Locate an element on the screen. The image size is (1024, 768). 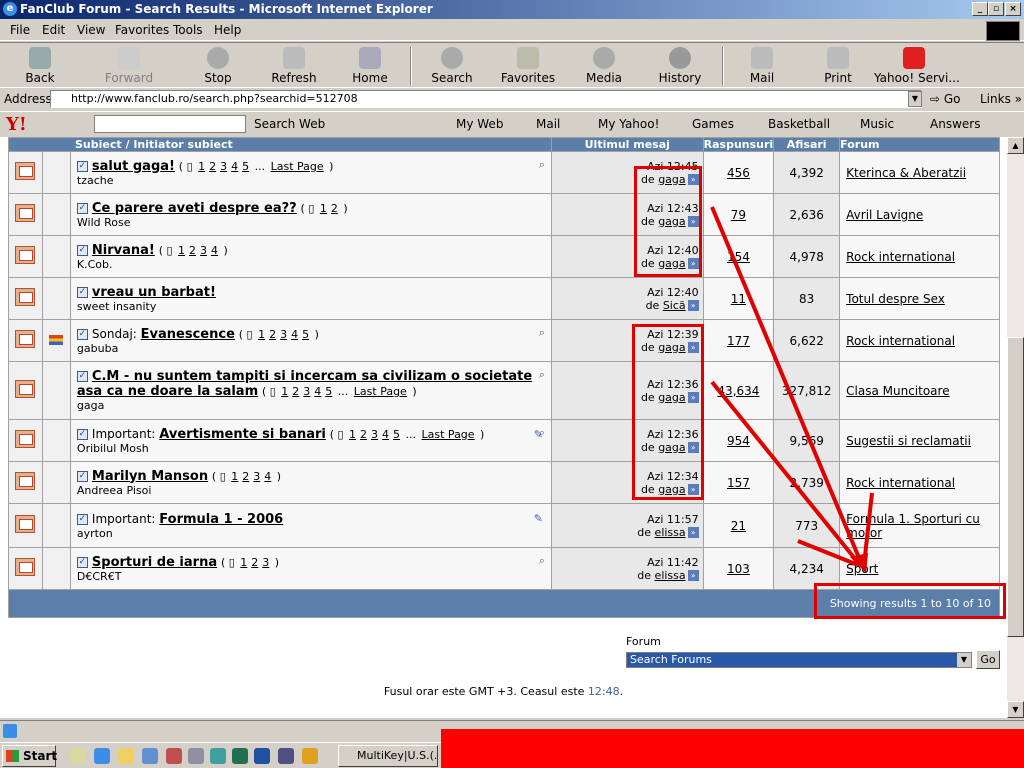
stop-button: Stop is located at coordinates (218, 66).